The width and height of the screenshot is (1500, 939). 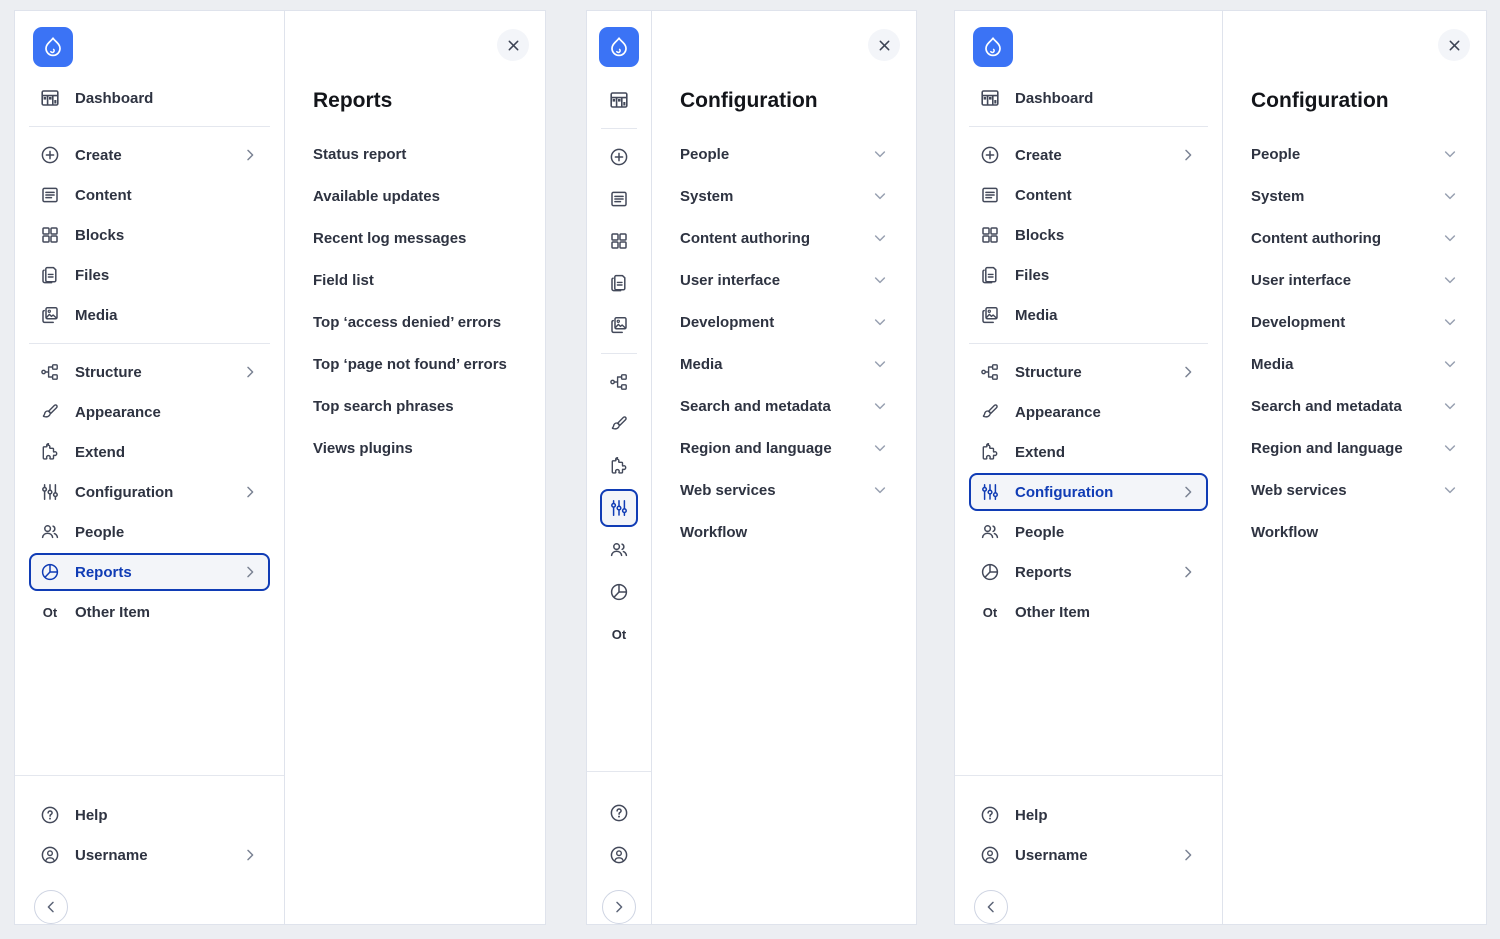 I want to click on chevron-right-icon, so click(x=250, y=372).